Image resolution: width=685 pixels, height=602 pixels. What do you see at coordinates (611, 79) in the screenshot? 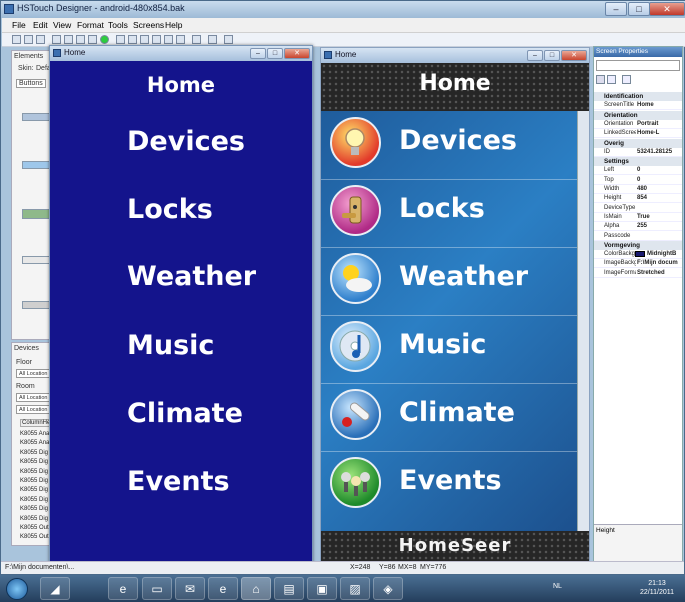
I see `sort-alpha-icon` at bounding box center [611, 79].